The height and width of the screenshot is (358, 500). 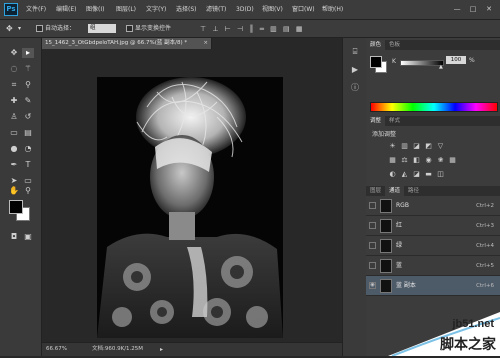 I want to click on brush-tool-icon: ✎, so click(x=28, y=101).